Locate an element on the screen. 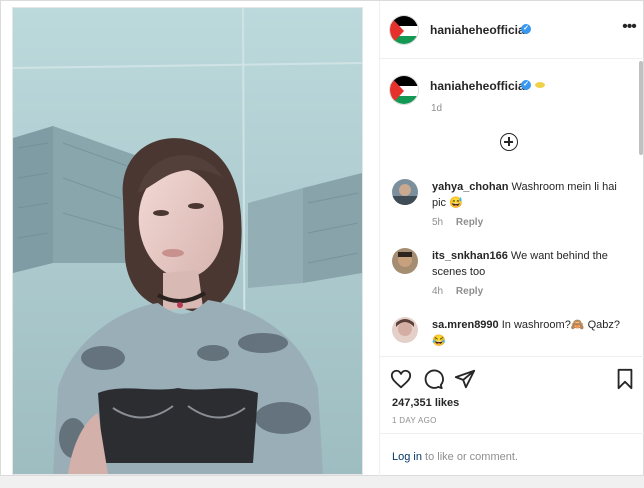  caption-emoji-icon is located at coordinates (540, 85).